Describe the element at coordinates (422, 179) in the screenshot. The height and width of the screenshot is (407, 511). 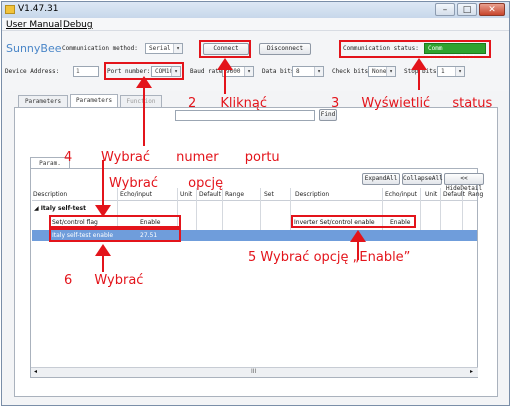
I see `collapse-all-button: CollapseAll` at that location.